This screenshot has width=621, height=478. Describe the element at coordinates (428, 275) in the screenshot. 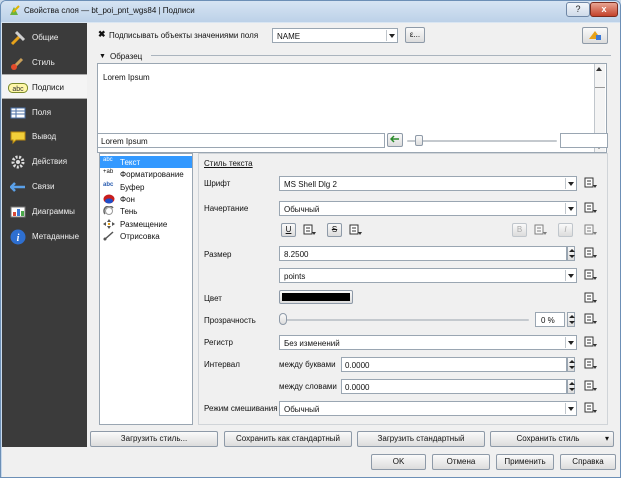

I see `size-units-select: points` at that location.